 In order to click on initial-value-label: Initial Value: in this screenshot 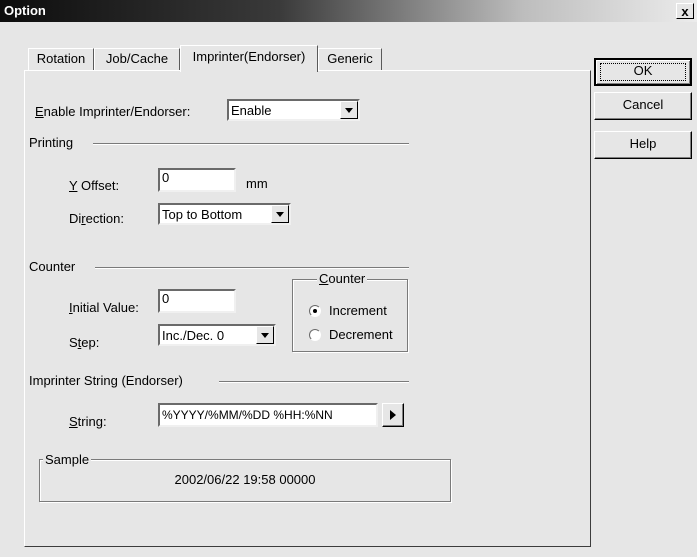, I will do `click(104, 307)`.